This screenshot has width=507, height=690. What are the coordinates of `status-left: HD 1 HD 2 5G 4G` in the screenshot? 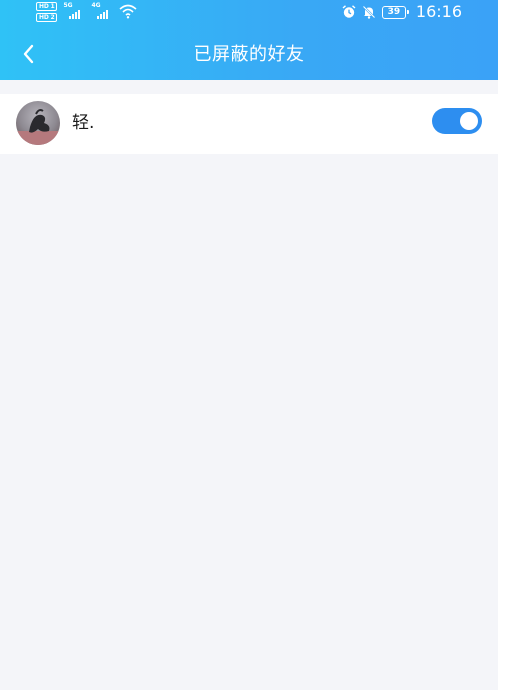 It's located at (86, 12).